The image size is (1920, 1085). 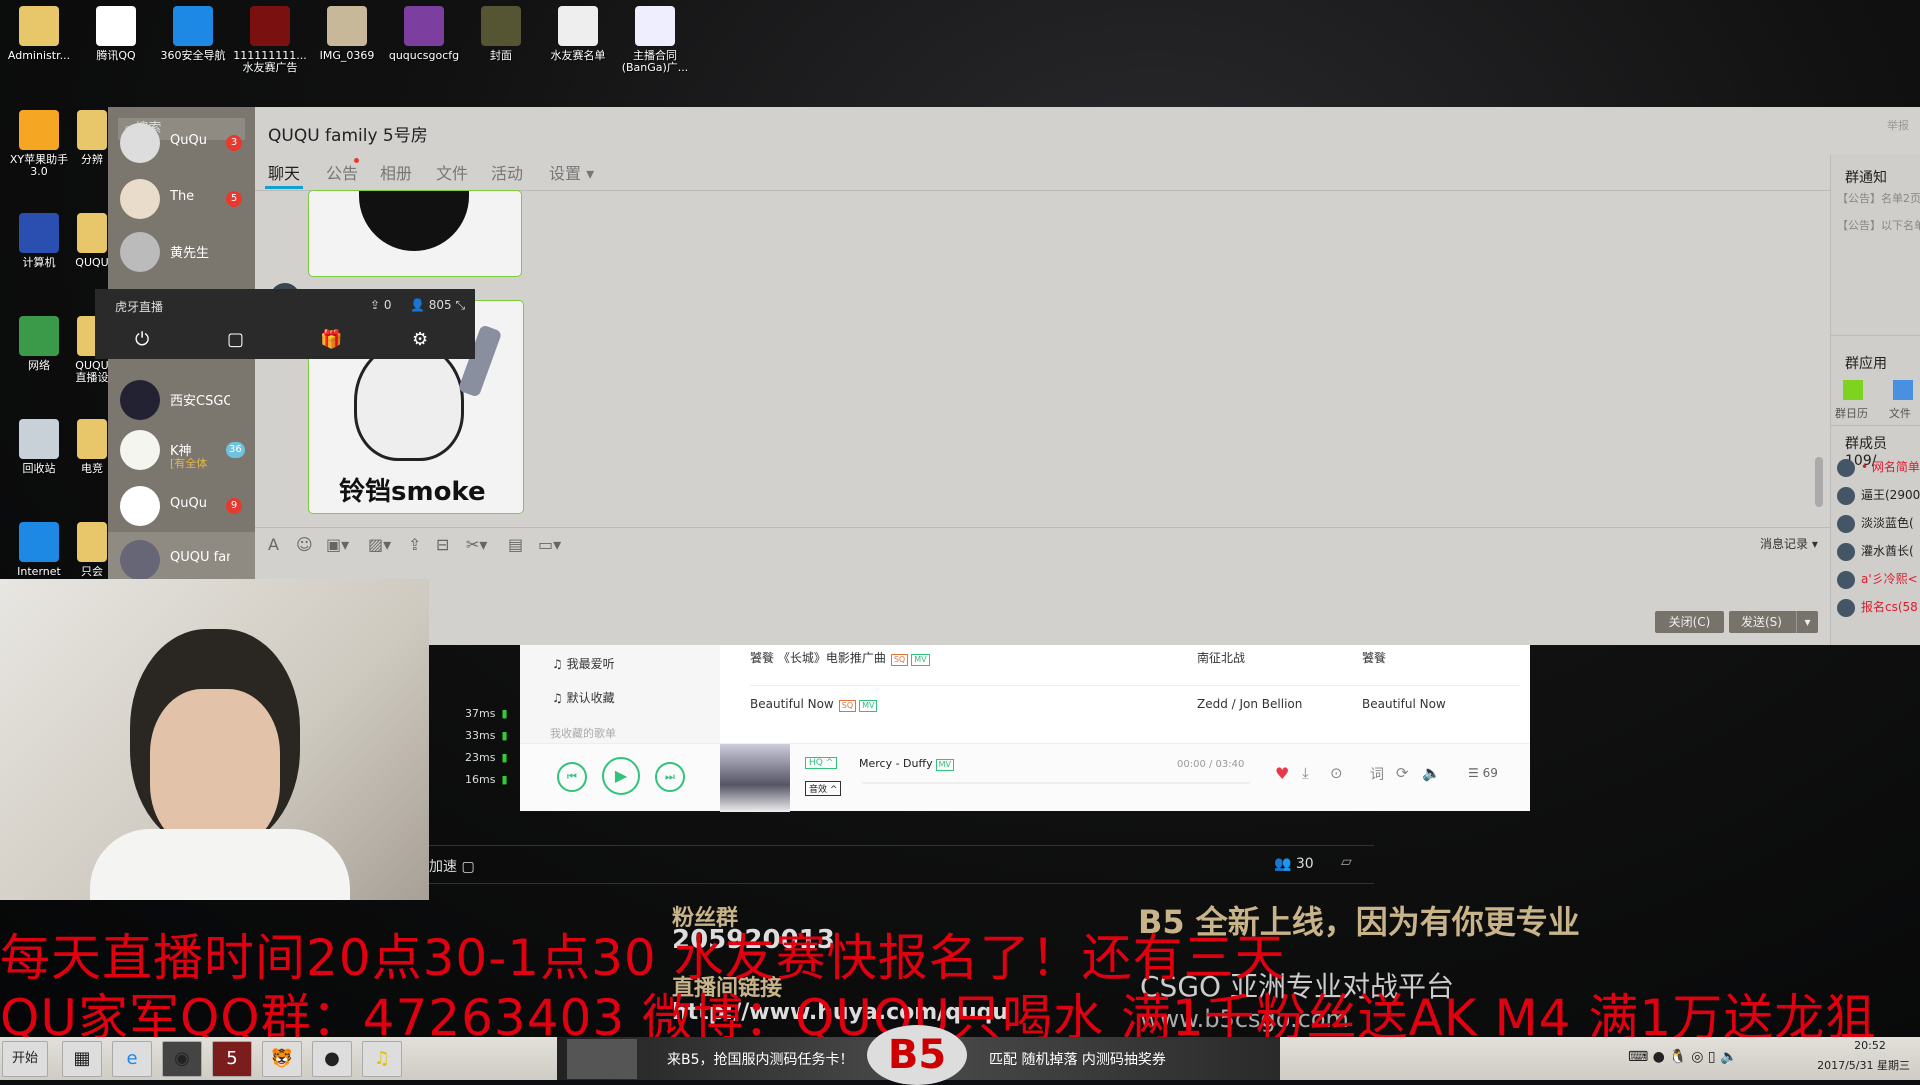 I want to click on song-artist: Zedd / Jon Bellion, so click(x=1249, y=704).